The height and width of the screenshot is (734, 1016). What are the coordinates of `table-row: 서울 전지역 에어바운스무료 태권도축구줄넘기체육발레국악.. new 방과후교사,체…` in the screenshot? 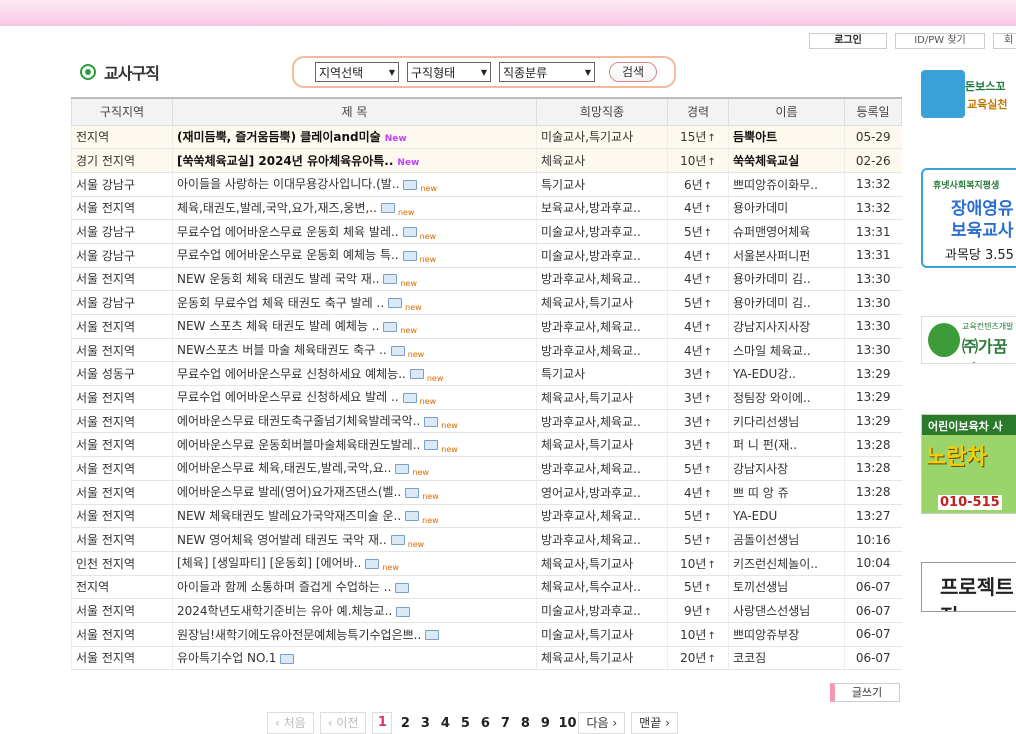 It's located at (486, 421).